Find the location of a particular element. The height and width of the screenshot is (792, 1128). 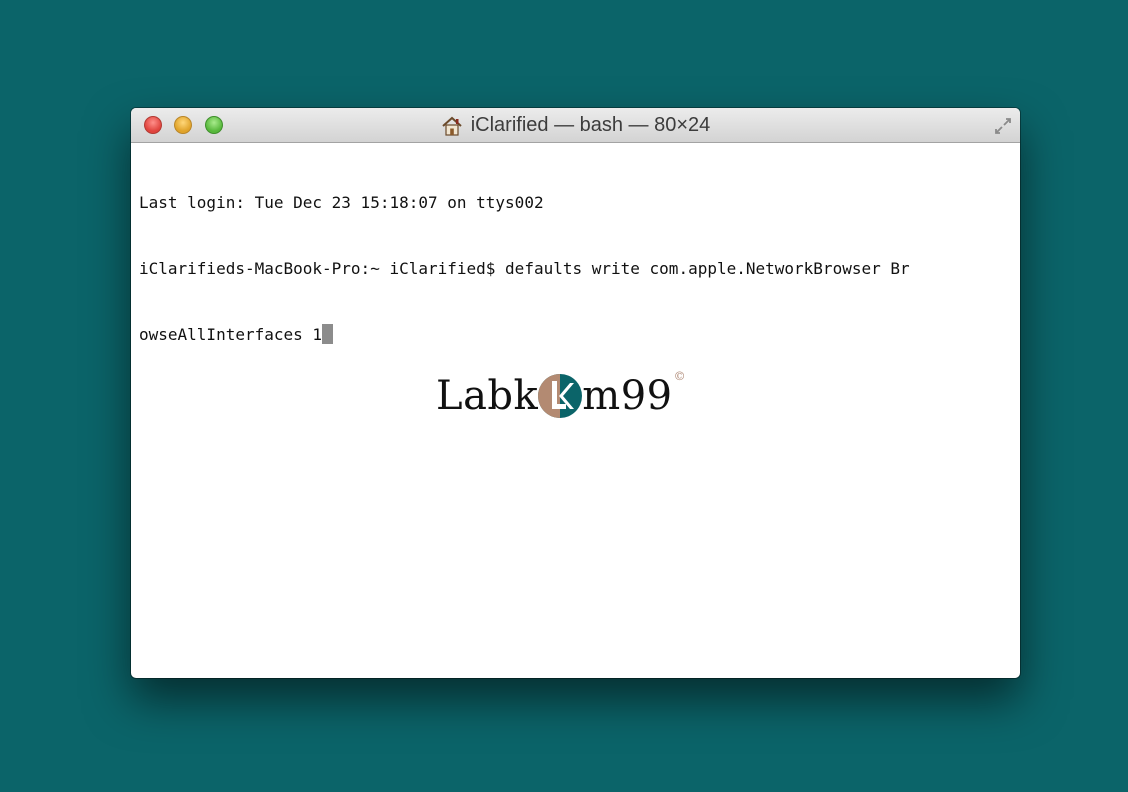

terminal-line-command-continued: owseAllInterfaces 1 is located at coordinates (576, 335).